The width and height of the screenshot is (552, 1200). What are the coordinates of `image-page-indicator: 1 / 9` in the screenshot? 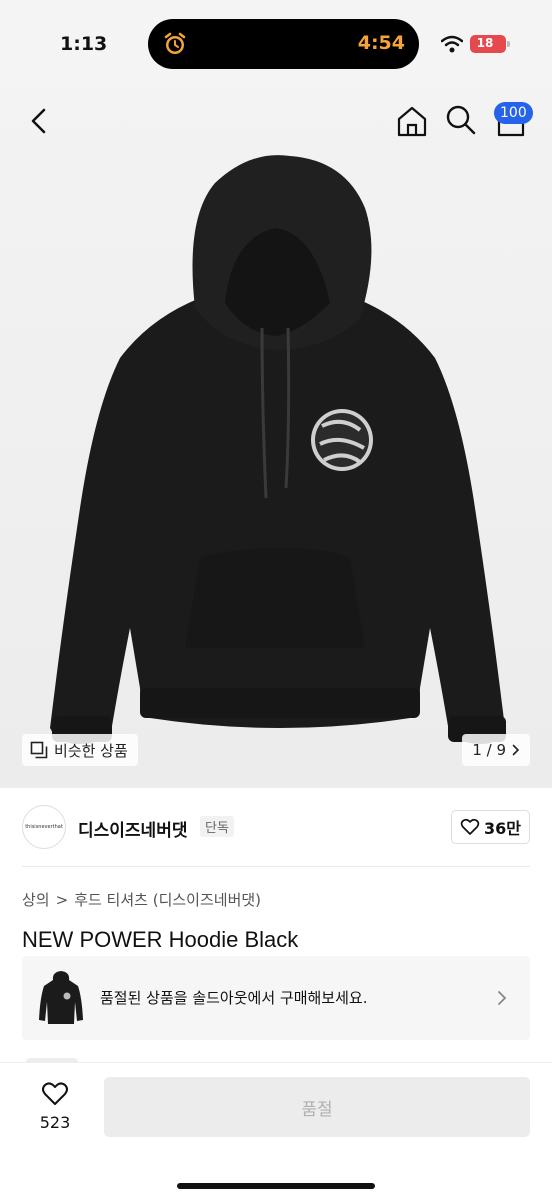 It's located at (496, 750).